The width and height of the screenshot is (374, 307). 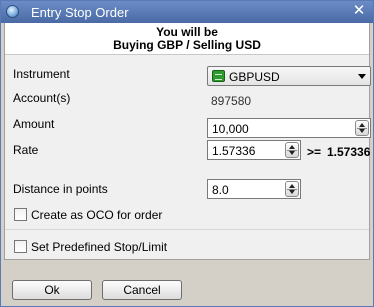 What do you see at coordinates (254, 77) in the screenshot?
I see `instrument-value: GBPUSD` at bounding box center [254, 77].